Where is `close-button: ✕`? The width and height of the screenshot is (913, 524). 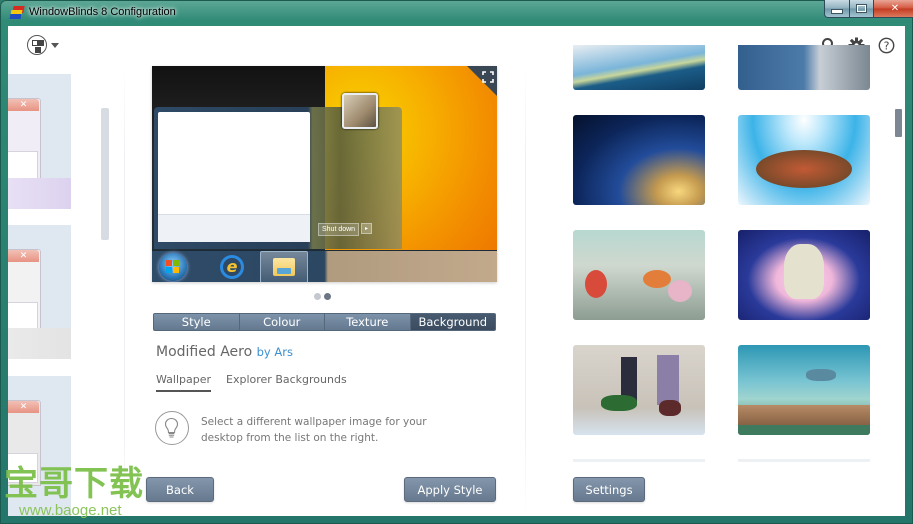
close-button: ✕ is located at coordinates (893, 9).